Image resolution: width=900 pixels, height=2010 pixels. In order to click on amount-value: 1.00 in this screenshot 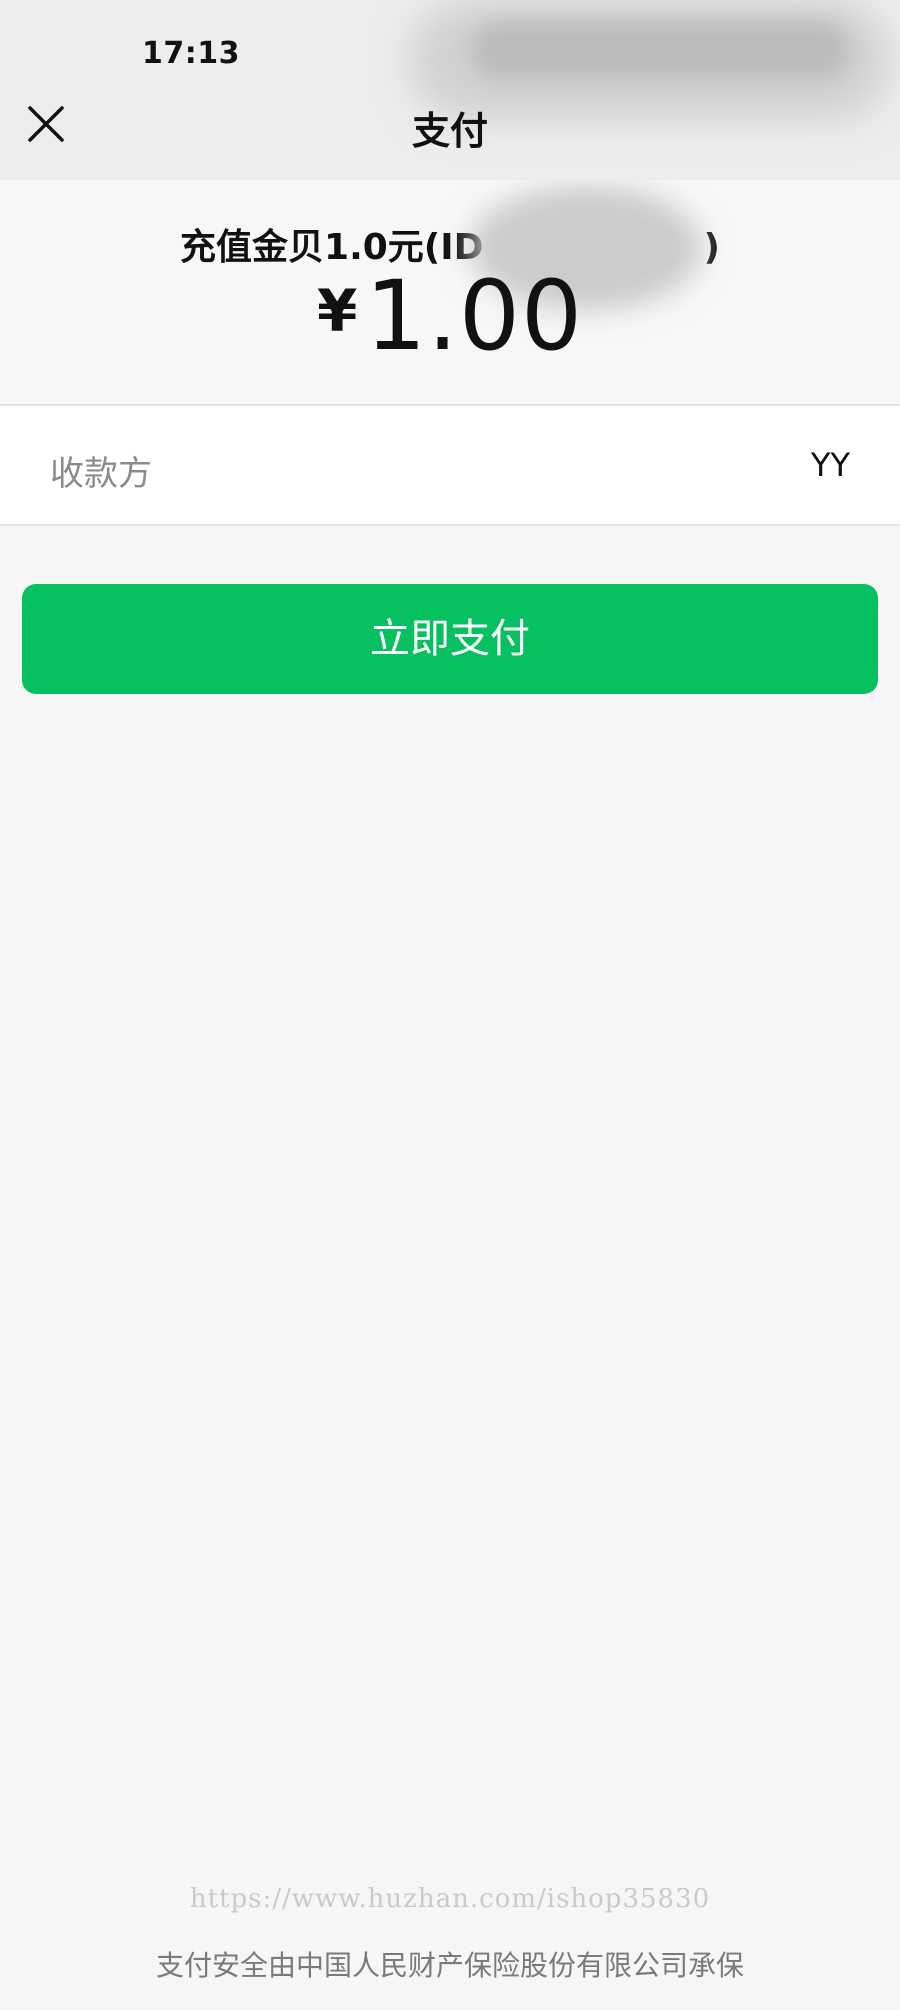, I will do `click(474, 316)`.